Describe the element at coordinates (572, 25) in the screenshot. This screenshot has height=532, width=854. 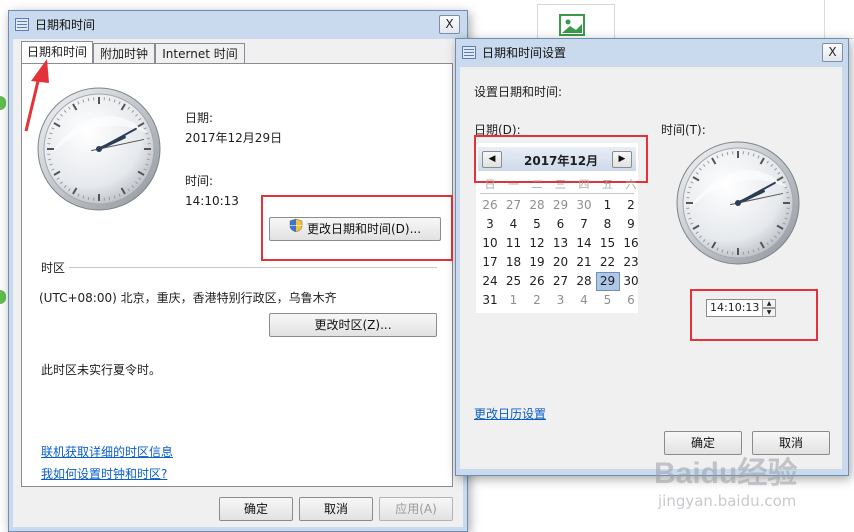
I see `image-icon` at that location.